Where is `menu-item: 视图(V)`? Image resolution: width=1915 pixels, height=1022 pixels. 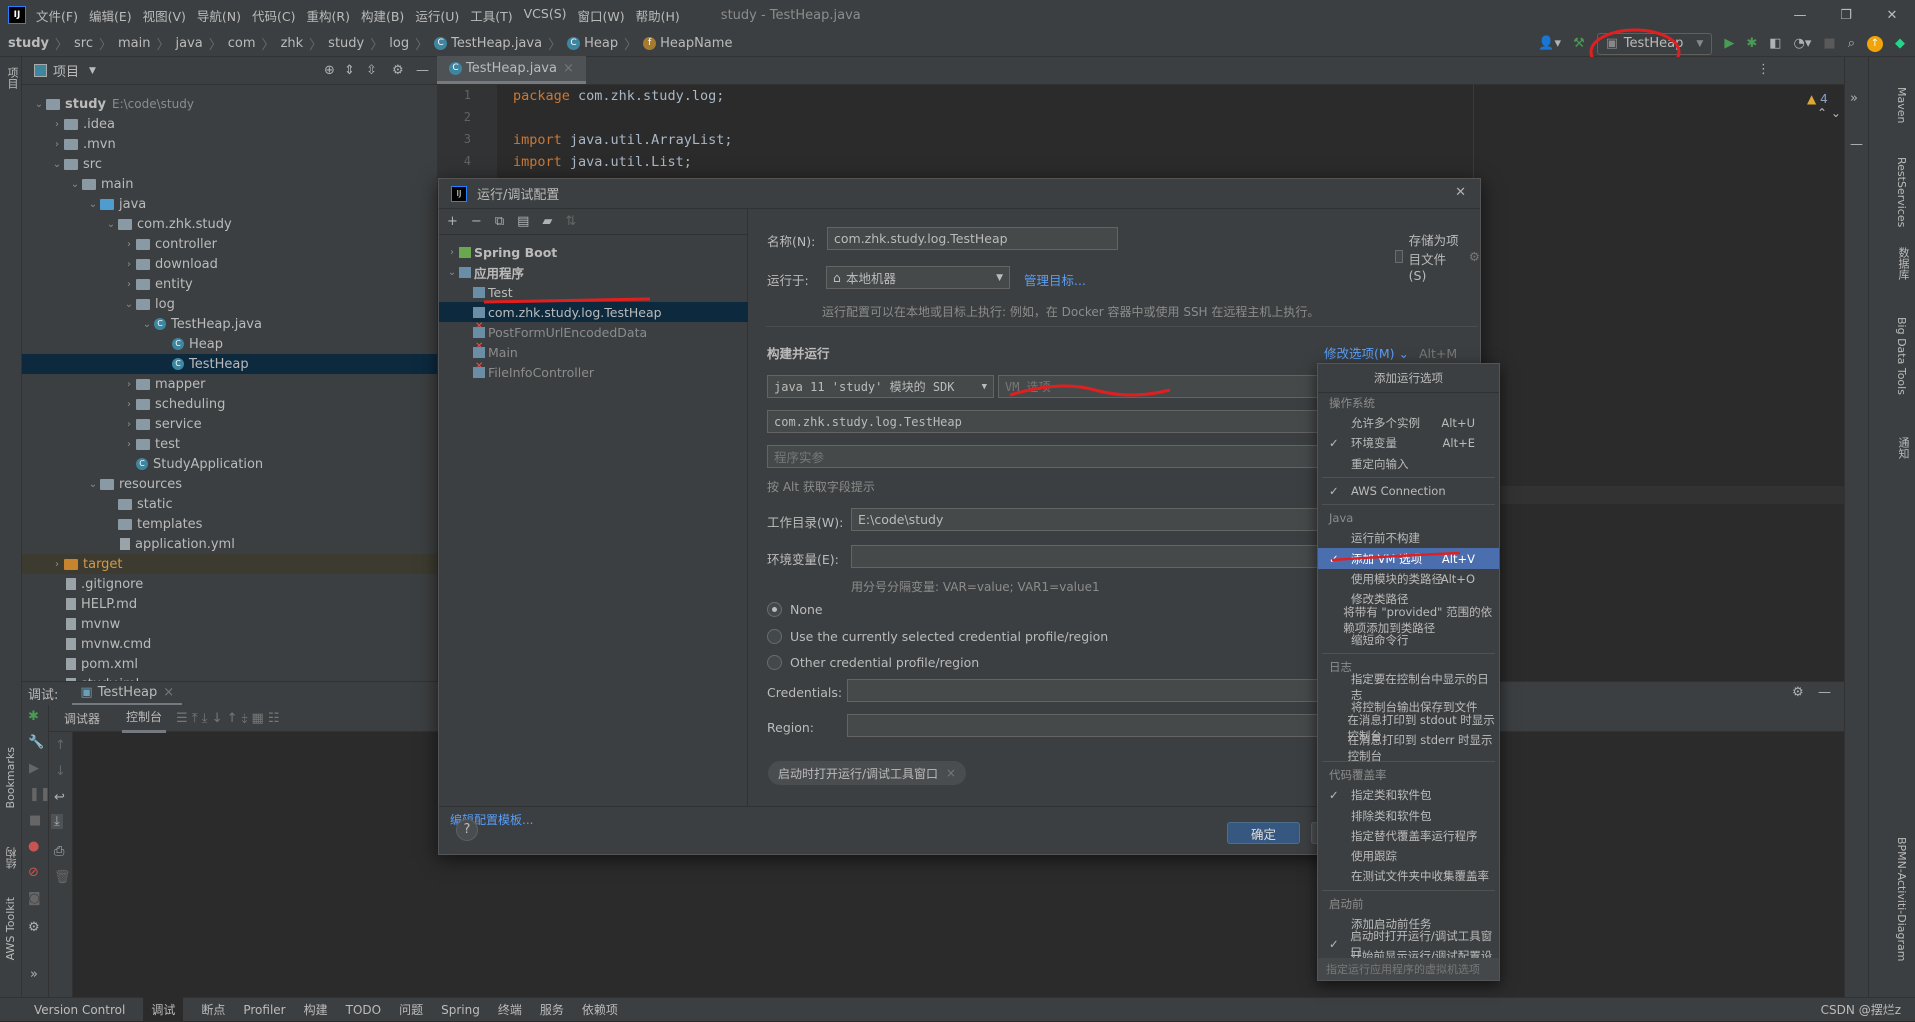 menu-item: 视图(V) is located at coordinates (164, 15).